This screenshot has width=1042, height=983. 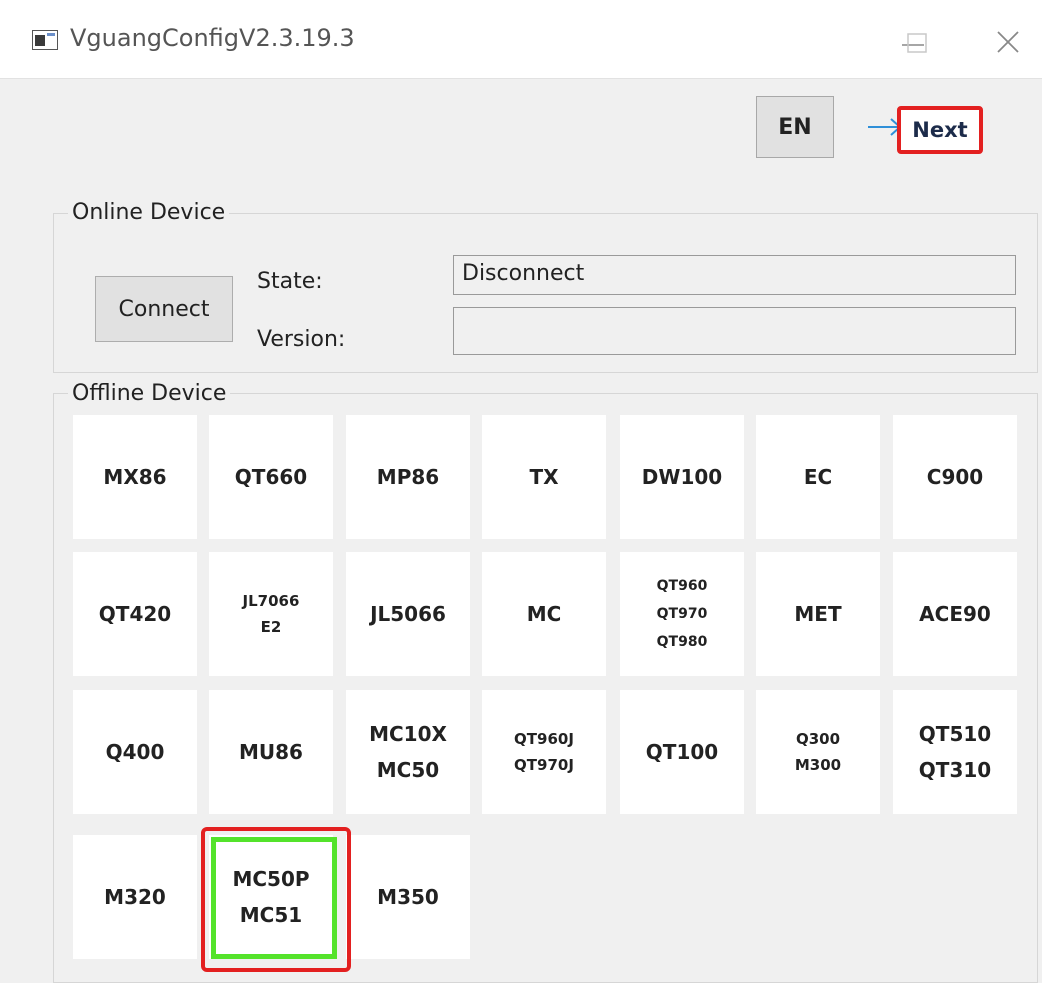 I want to click on device-tile-qt510-qt310: QT510 QT310, so click(x=955, y=752).